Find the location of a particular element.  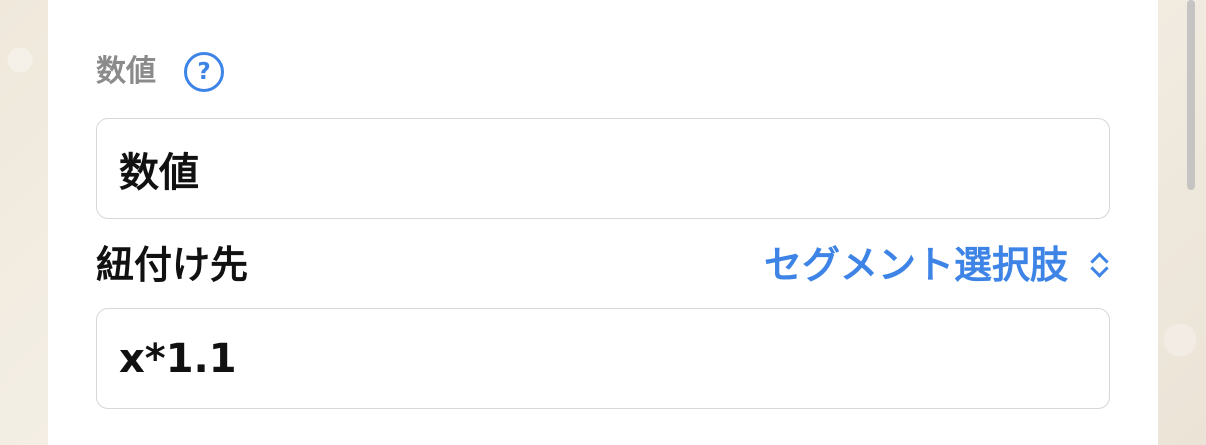

segment-choice-picker: セグメント選択肢 is located at coordinates (937, 265).